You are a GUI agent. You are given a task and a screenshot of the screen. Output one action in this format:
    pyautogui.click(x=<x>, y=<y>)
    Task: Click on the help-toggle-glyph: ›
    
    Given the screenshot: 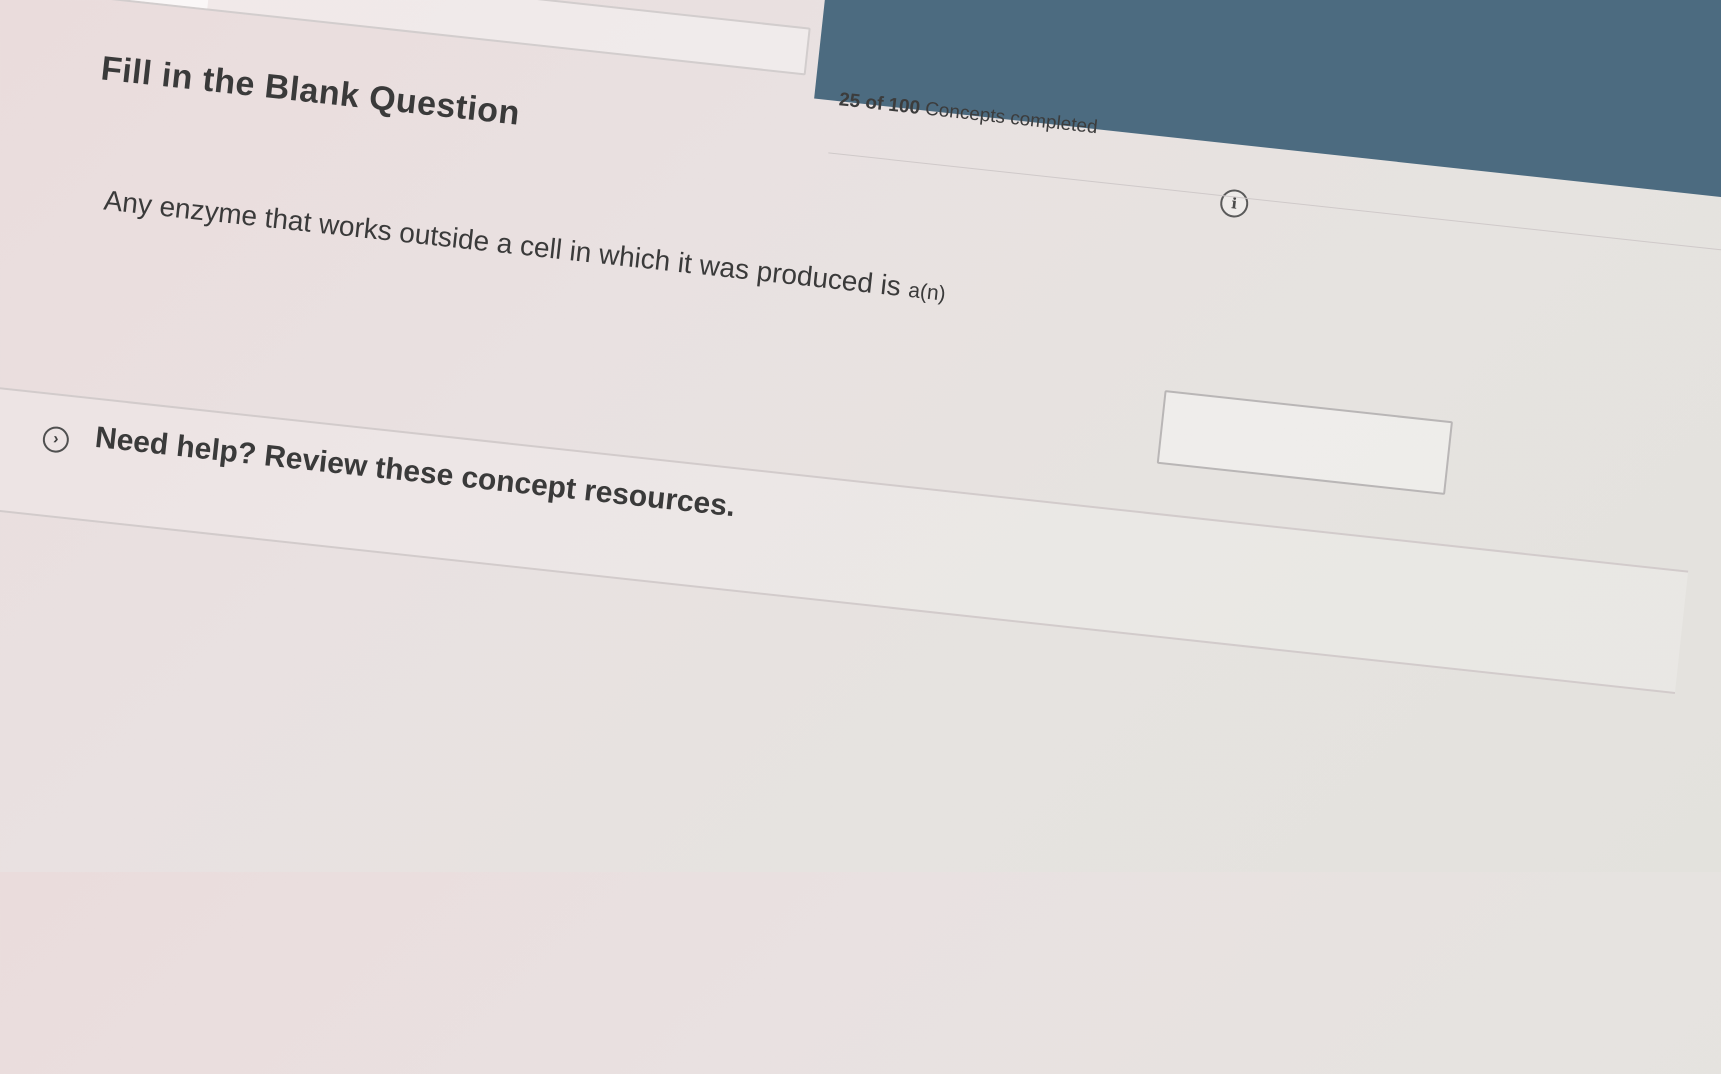 What is the action you would take?
    pyautogui.click(x=56, y=439)
    